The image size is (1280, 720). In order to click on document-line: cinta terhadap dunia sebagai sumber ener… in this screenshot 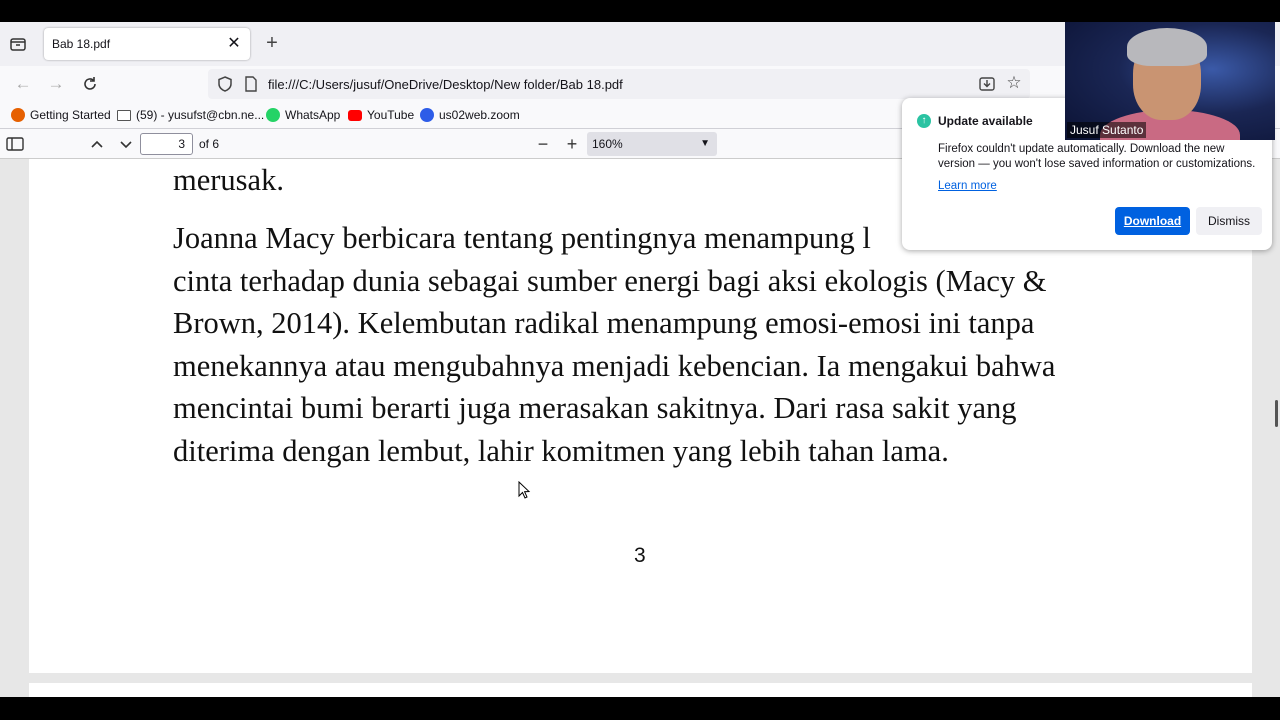, I will do `click(610, 281)`.